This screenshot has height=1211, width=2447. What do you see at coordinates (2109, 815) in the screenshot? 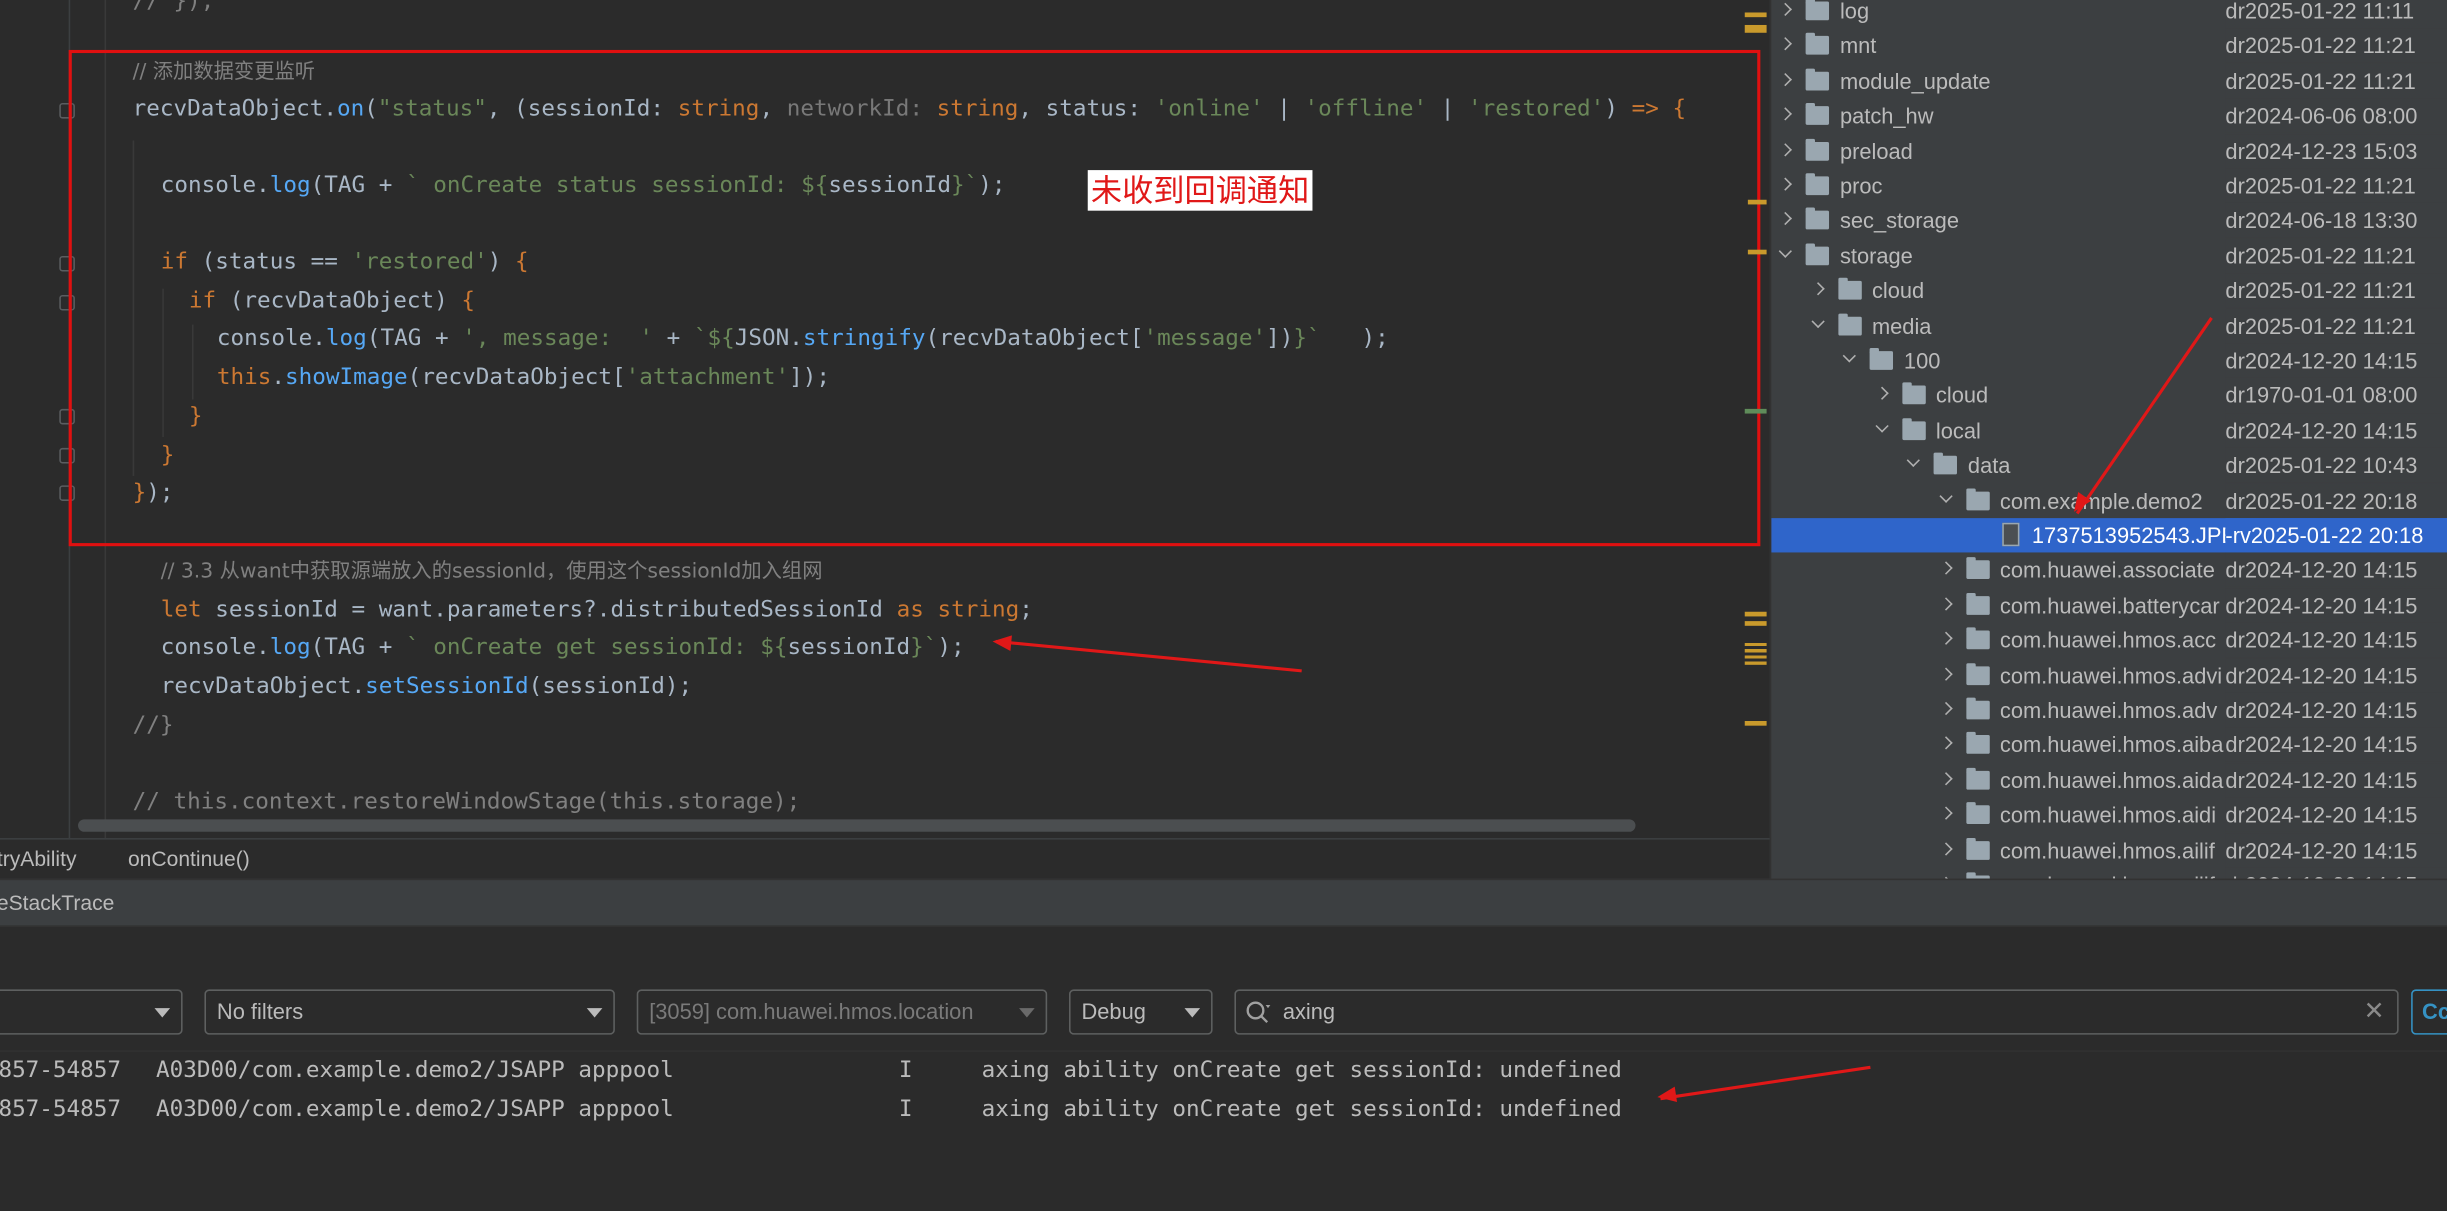
I see `folder-row: com.huawei.hmos.aidi dr2024-12-20 14:15` at bounding box center [2109, 815].